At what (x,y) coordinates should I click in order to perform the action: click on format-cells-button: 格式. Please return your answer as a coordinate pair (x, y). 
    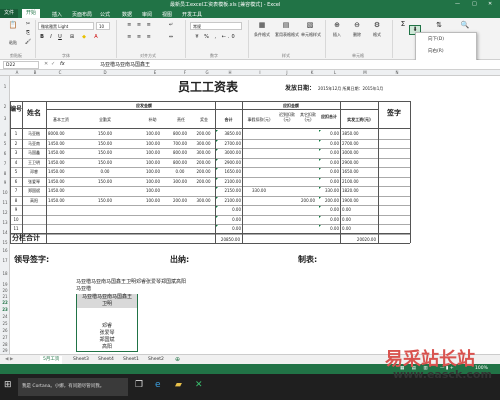
    Looking at the image, I should click on (377, 35).